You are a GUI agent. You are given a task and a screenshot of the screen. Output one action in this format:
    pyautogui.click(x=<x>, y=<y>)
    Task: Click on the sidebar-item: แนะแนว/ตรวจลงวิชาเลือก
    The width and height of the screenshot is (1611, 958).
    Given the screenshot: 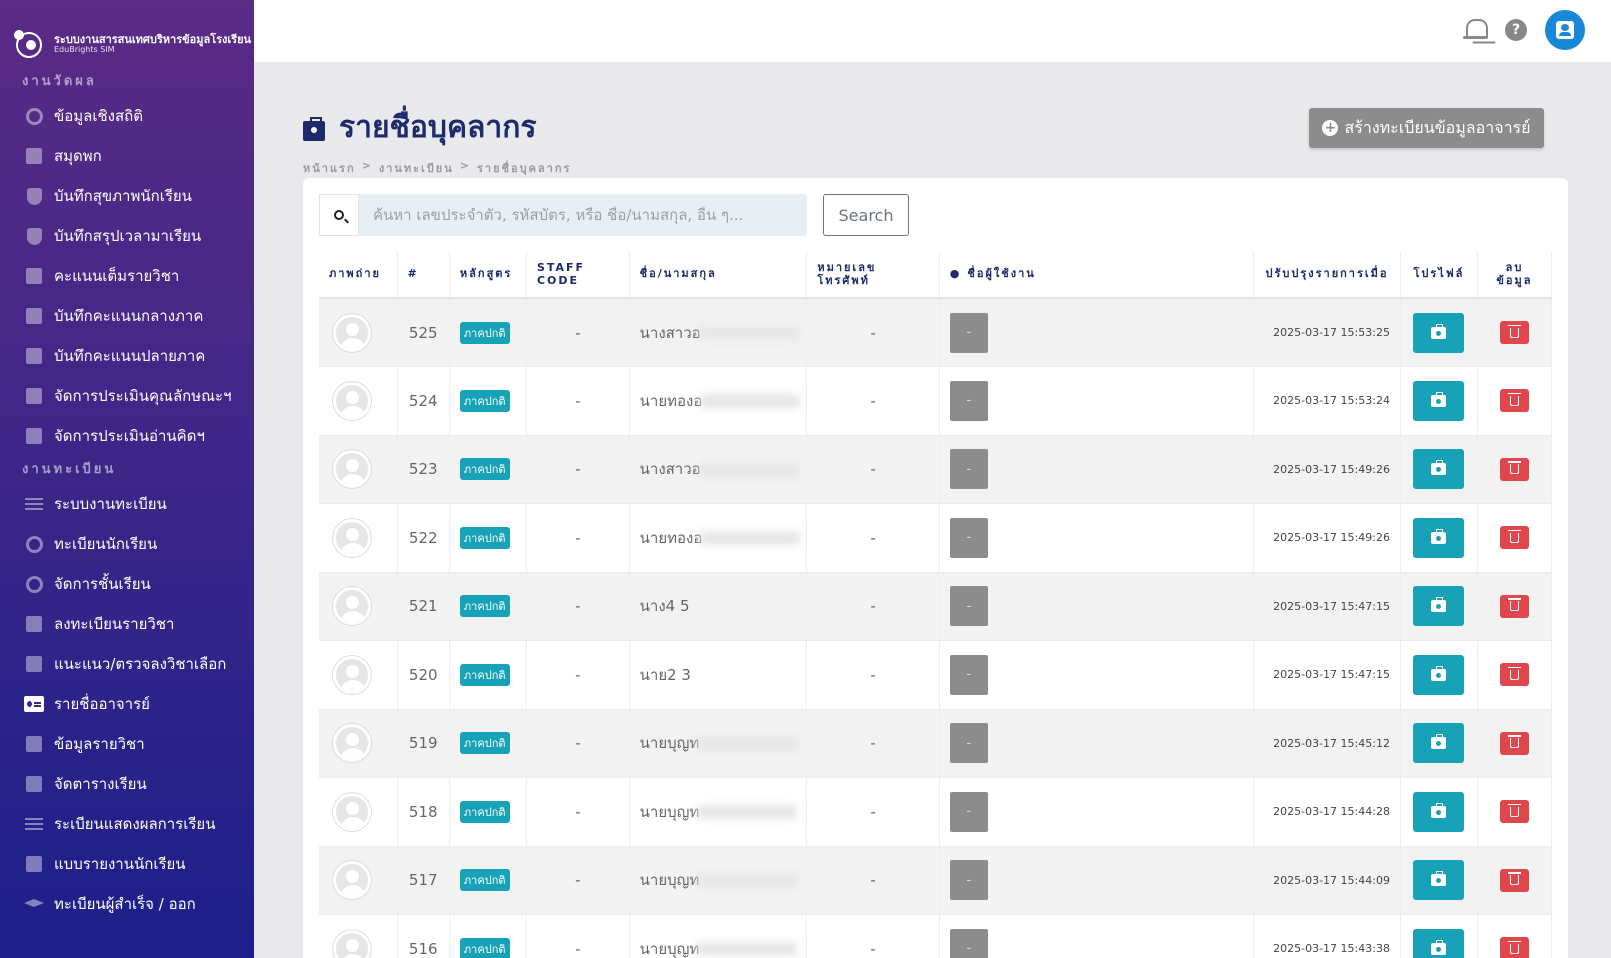 What is the action you would take?
    pyautogui.click(x=127, y=664)
    